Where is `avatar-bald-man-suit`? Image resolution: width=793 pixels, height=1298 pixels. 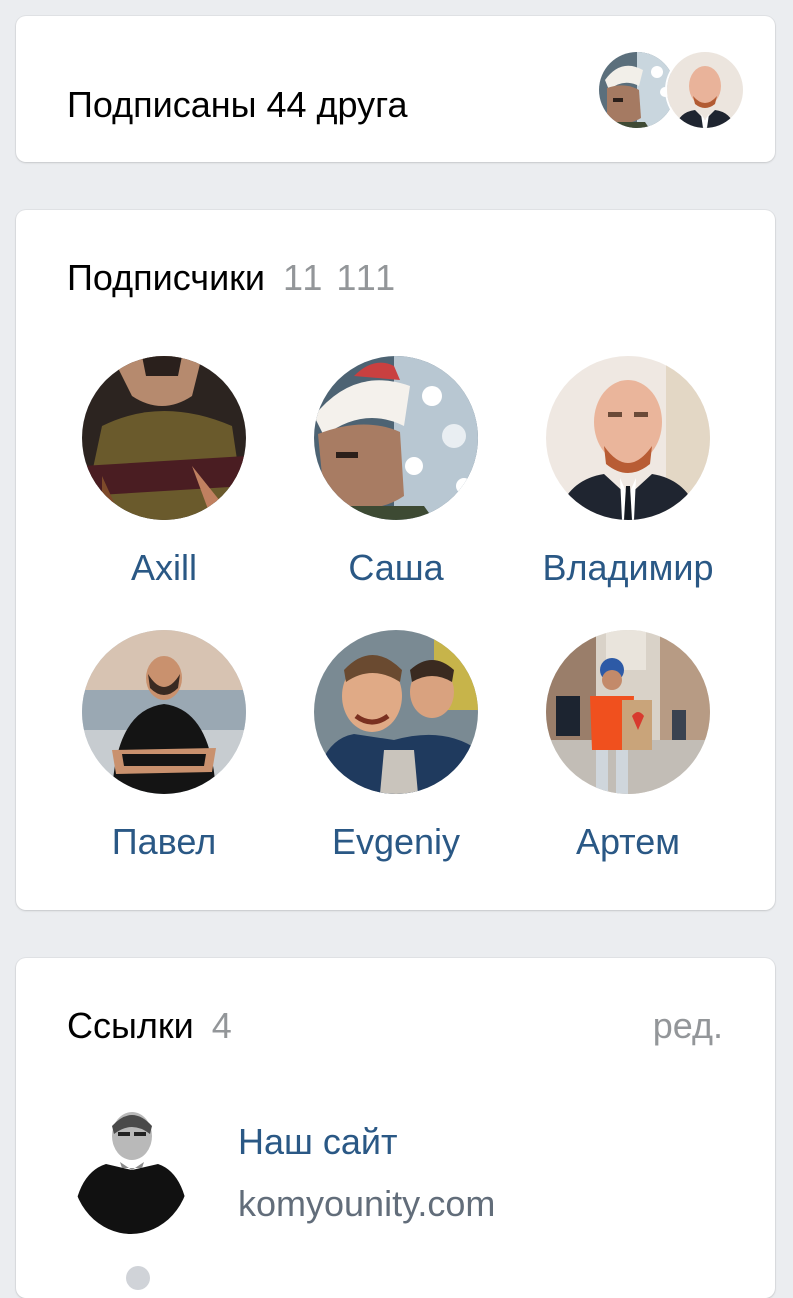
avatar-bald-man-suit is located at coordinates (628, 438).